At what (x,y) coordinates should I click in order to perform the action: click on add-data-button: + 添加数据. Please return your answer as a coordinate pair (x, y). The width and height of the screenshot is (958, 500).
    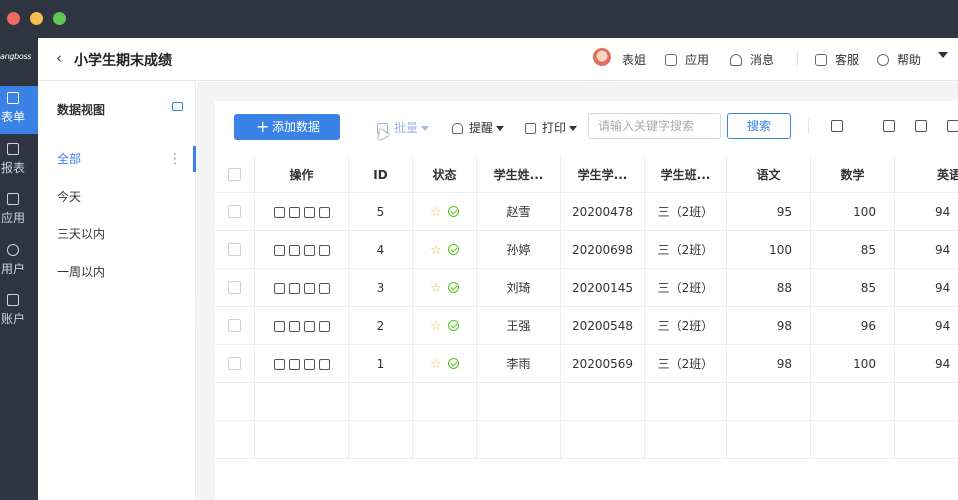
    Looking at the image, I should click on (287, 127).